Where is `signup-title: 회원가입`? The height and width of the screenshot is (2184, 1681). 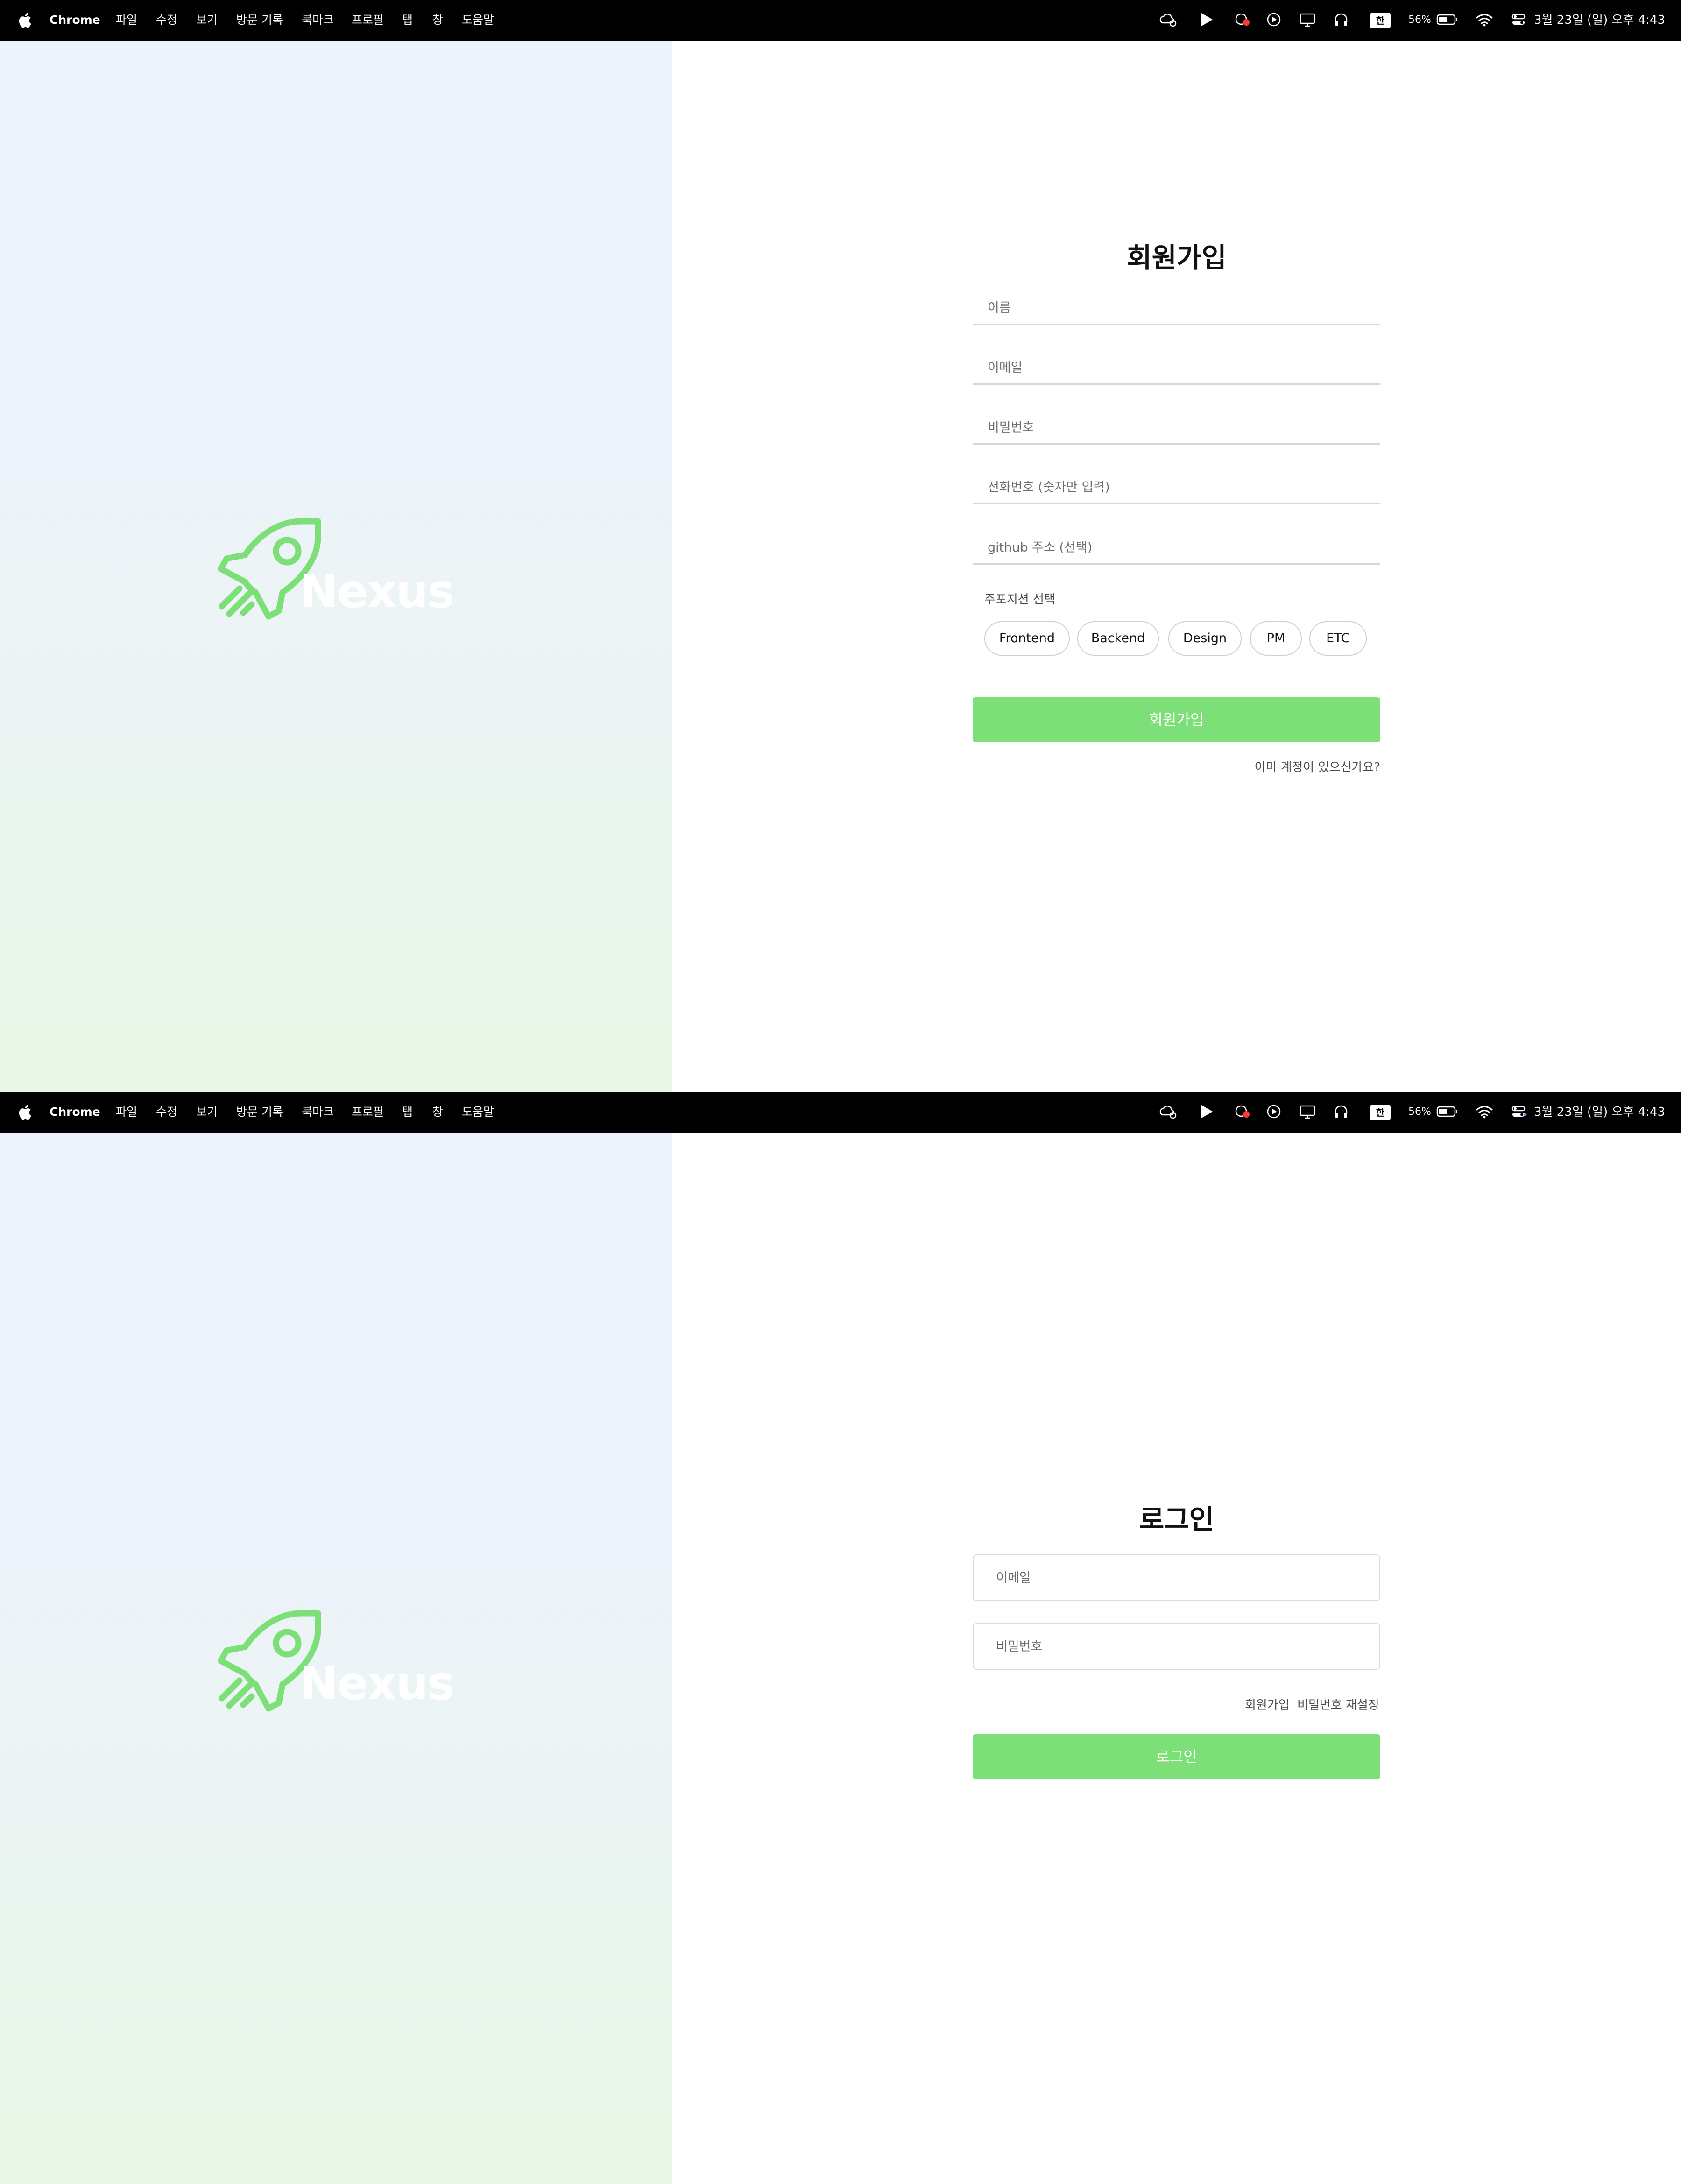
signup-title: 회원가입 is located at coordinates (1177, 258).